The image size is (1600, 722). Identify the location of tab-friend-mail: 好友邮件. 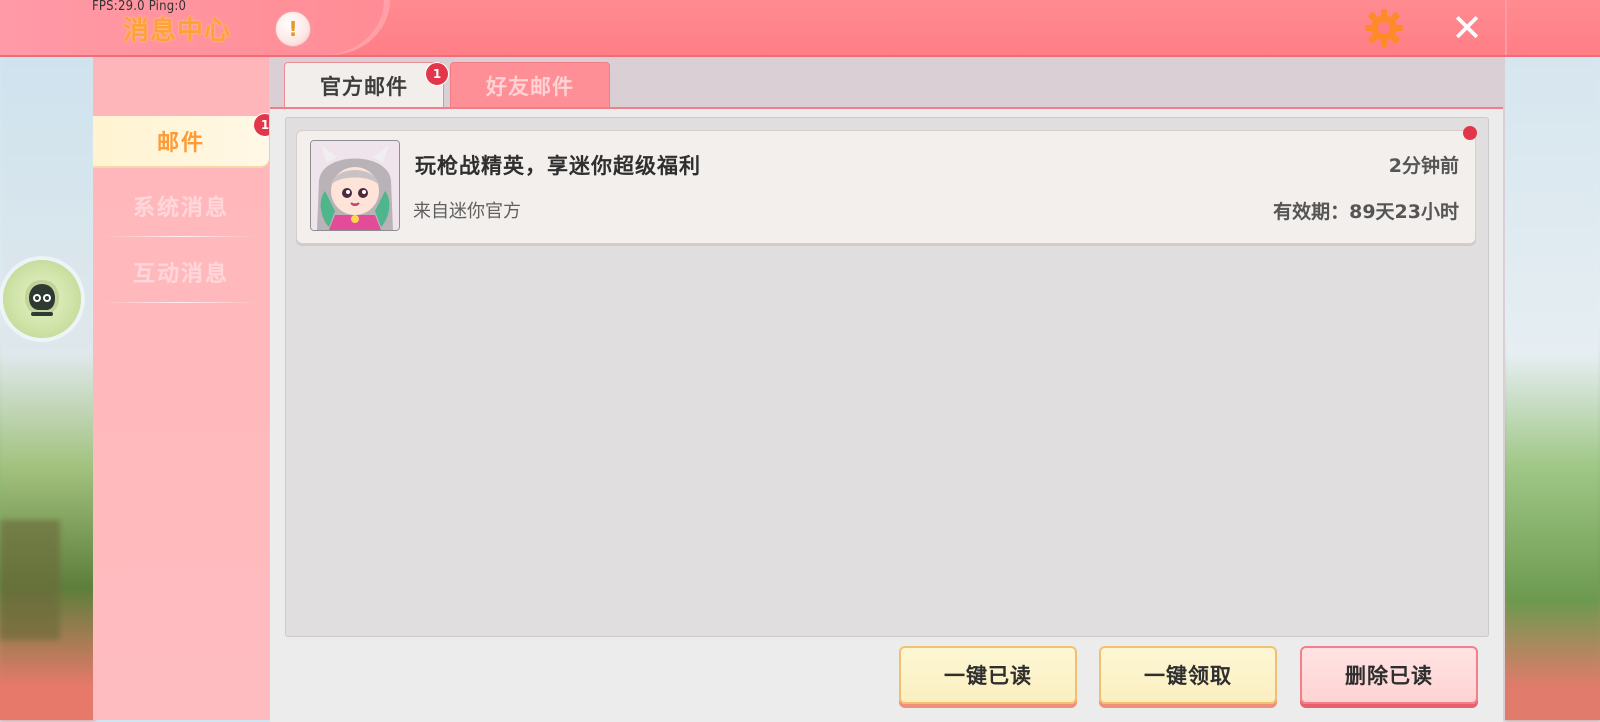
(530, 85).